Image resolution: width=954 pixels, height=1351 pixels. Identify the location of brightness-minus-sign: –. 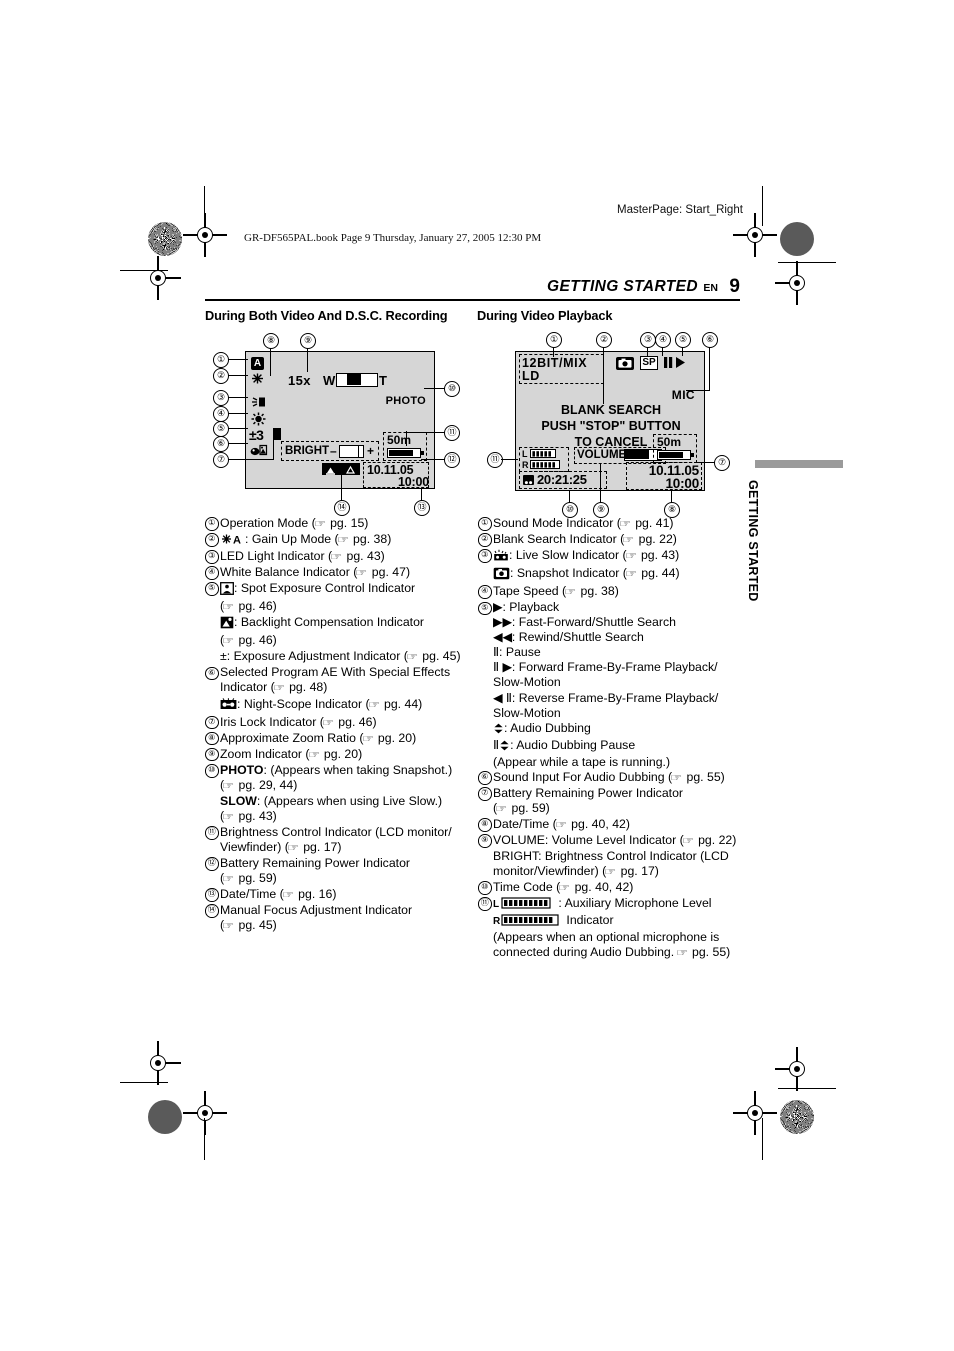
(333, 451).